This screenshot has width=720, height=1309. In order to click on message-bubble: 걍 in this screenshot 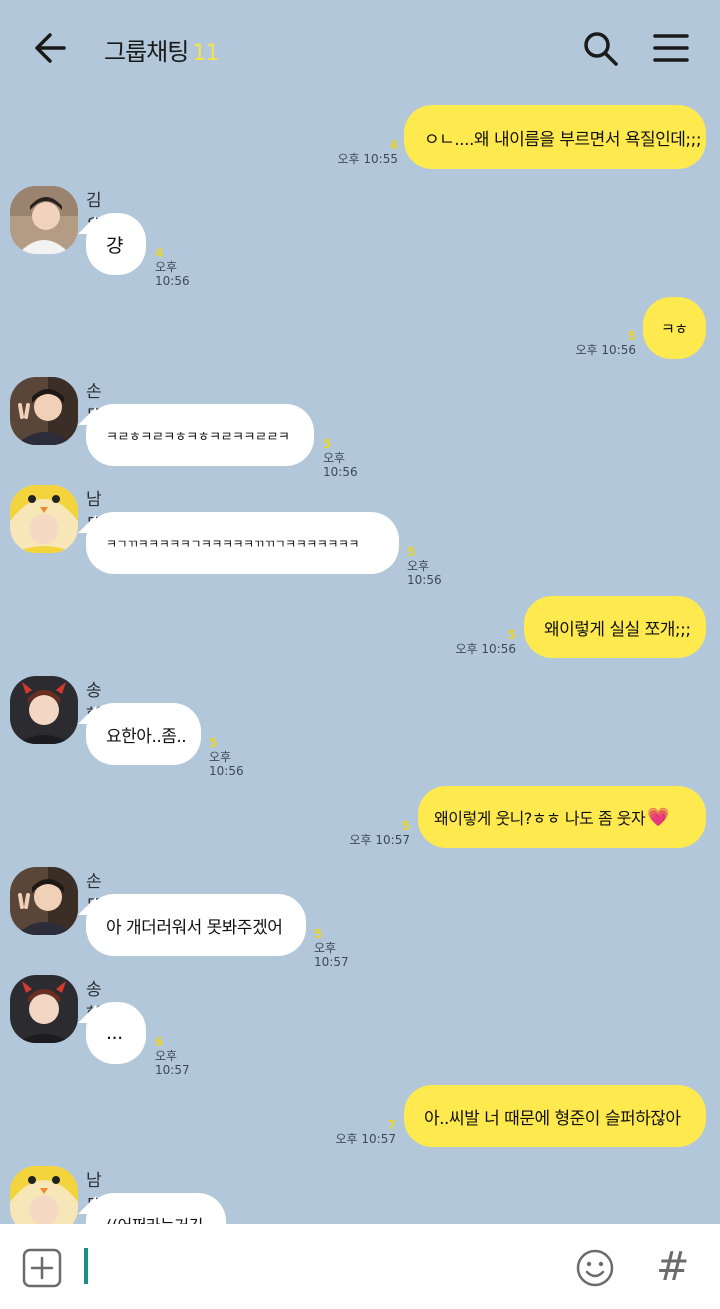, I will do `click(116, 244)`.